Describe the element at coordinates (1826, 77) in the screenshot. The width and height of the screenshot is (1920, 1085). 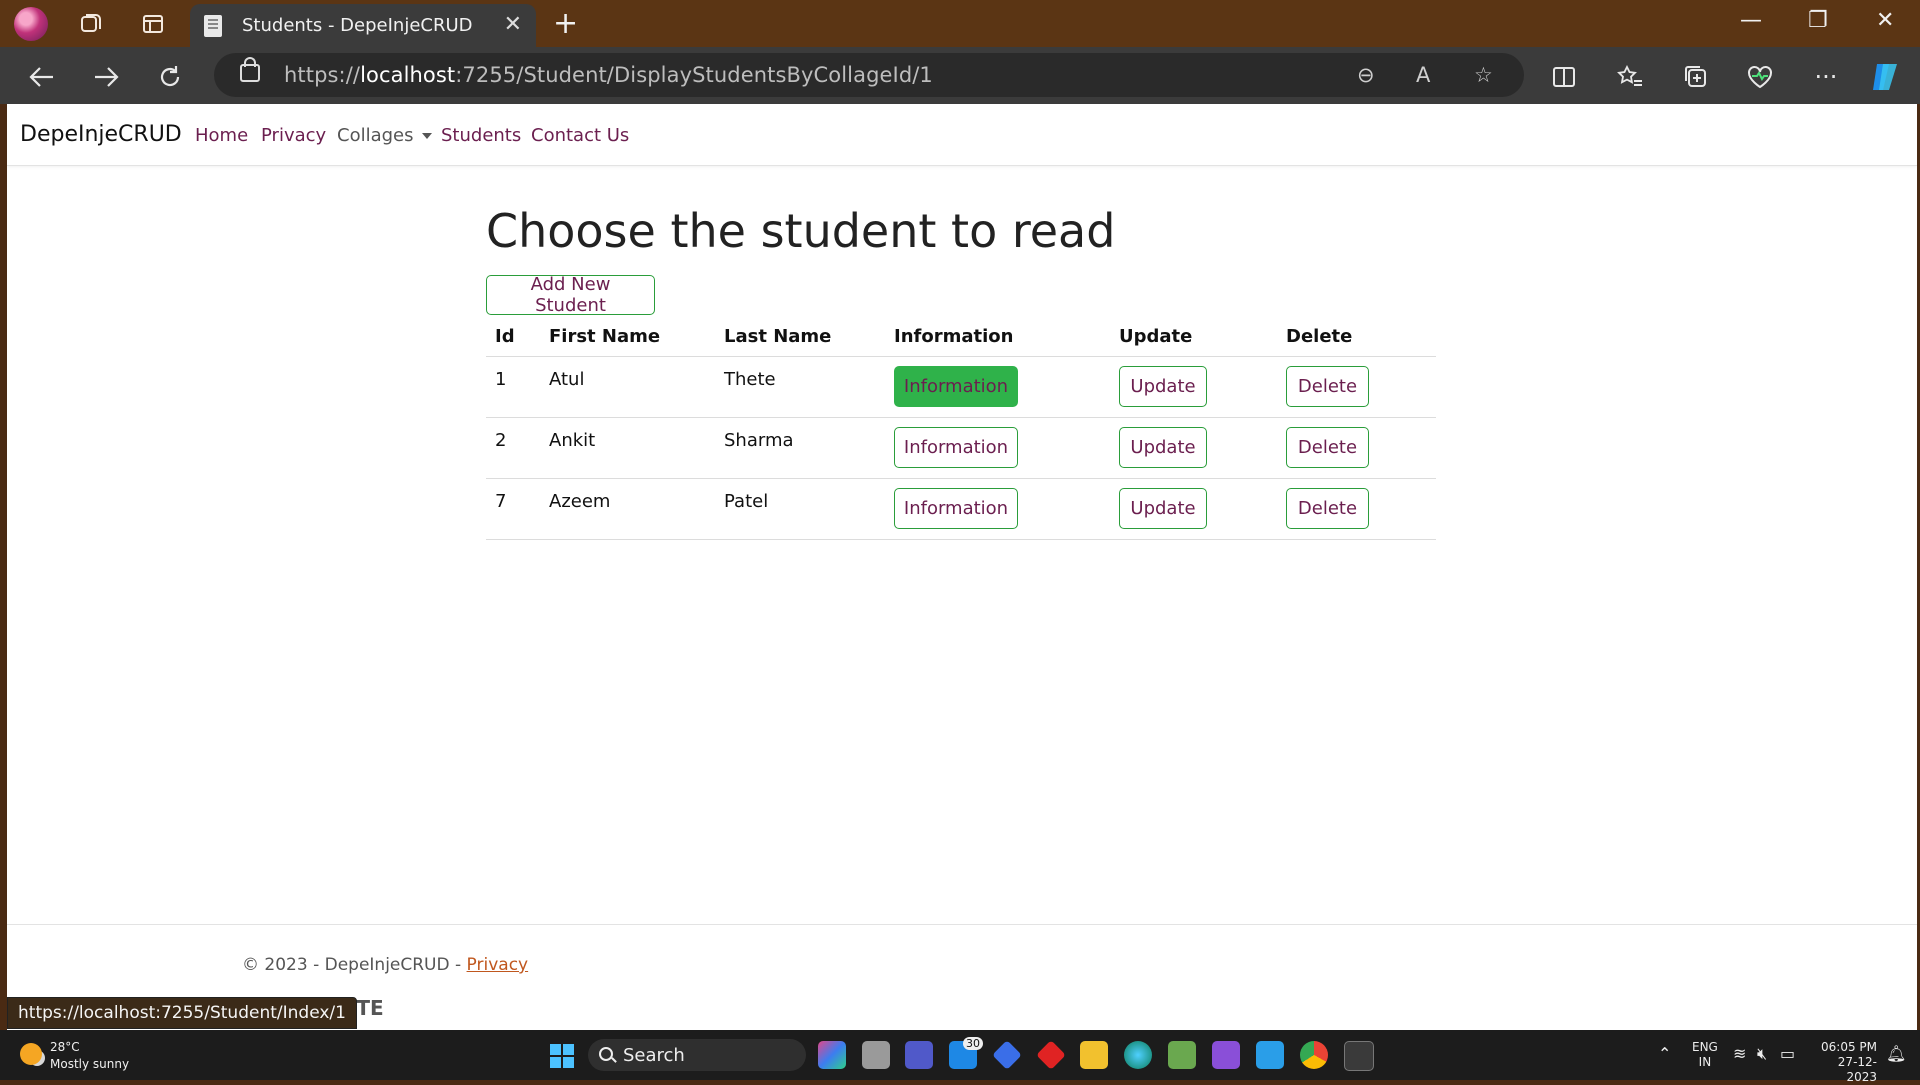
I see `more-options-icon: ···` at that location.